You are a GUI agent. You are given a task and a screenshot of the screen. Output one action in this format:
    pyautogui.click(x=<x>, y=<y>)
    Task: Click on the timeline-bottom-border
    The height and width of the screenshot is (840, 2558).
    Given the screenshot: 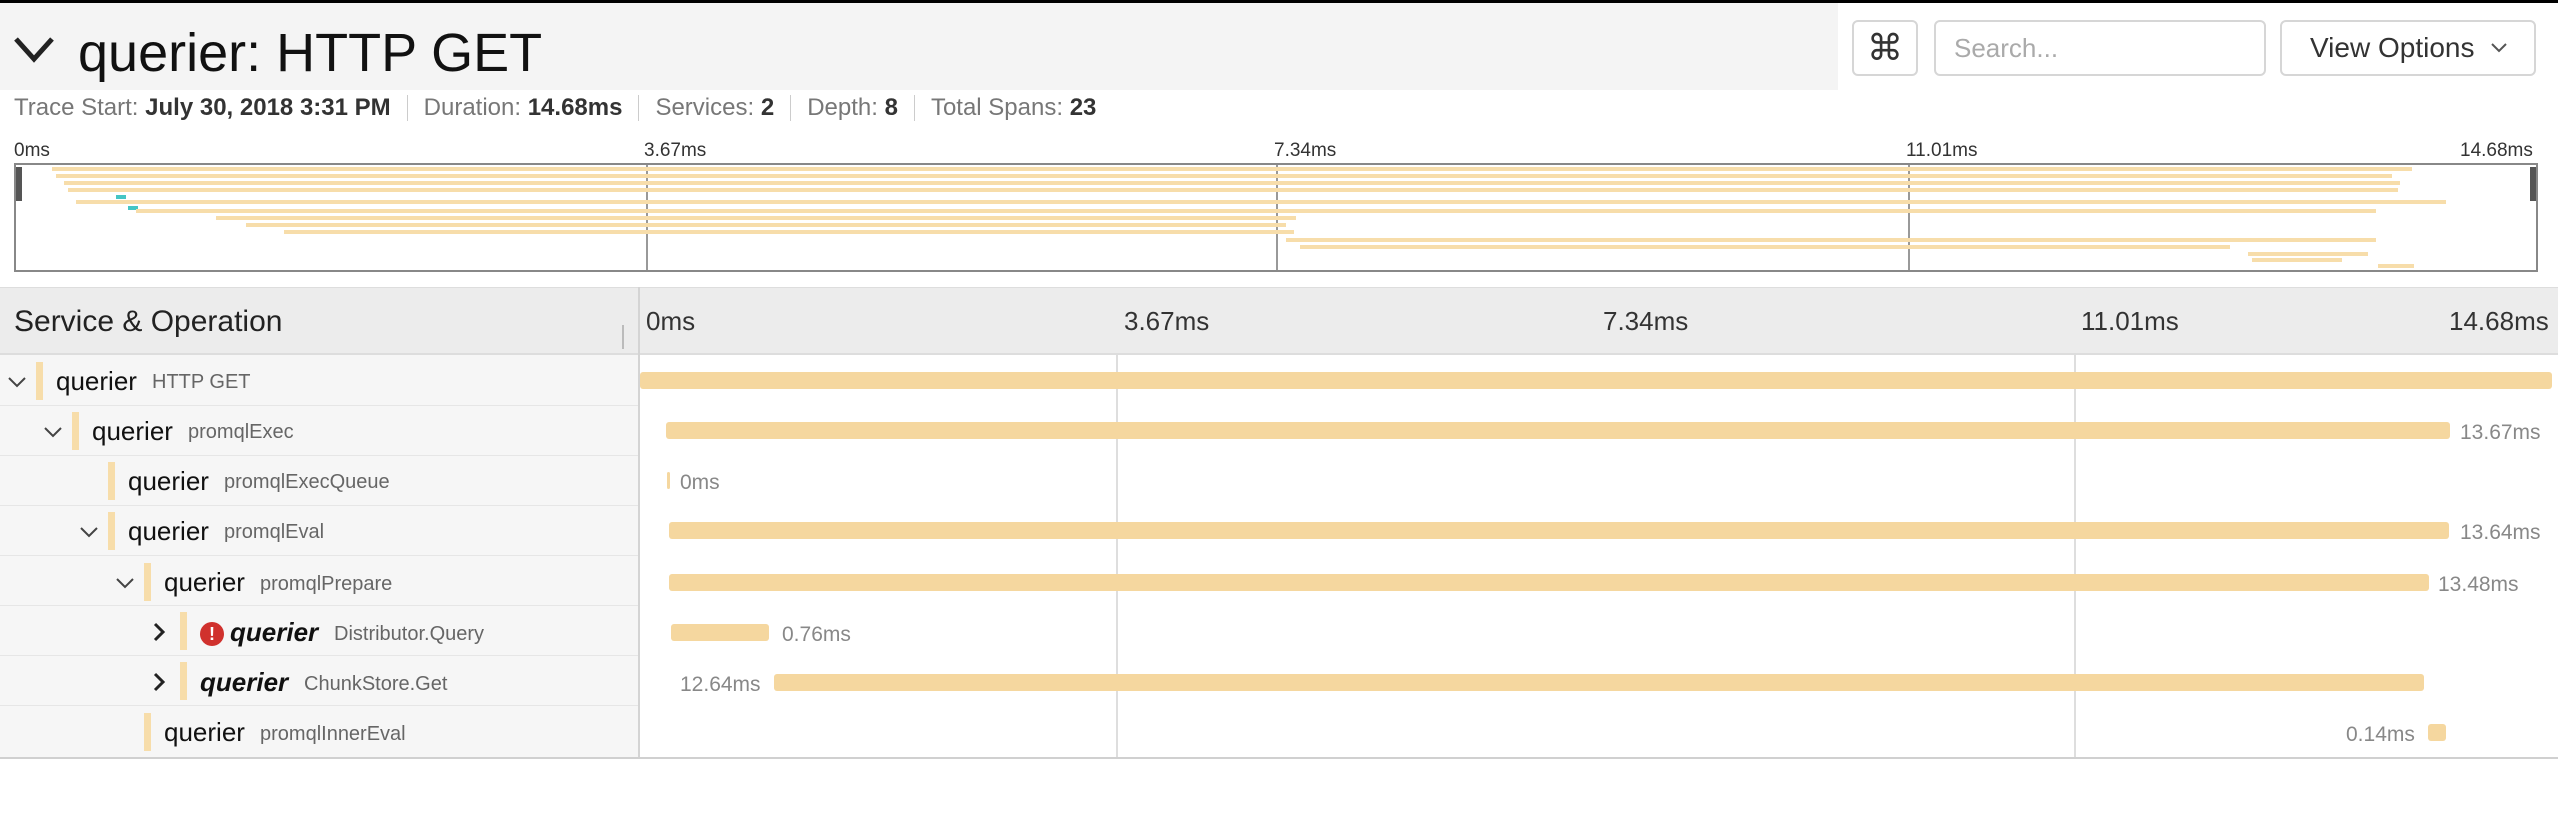 What is the action you would take?
    pyautogui.click(x=1279, y=758)
    